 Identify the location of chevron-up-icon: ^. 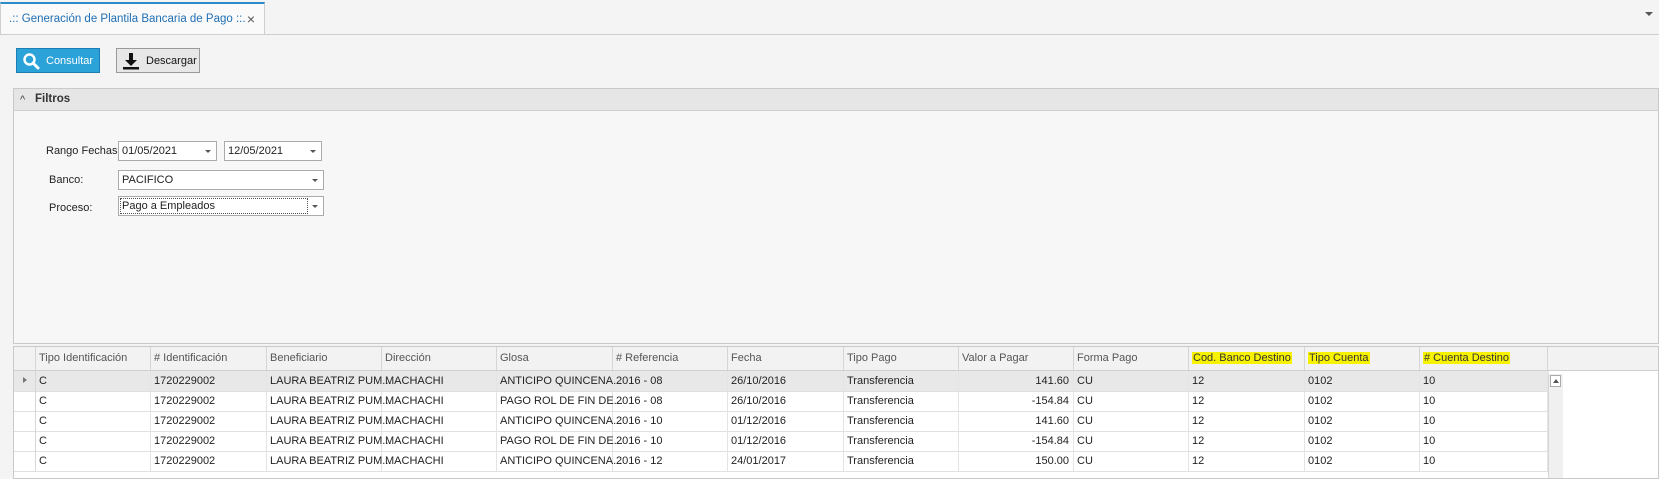
(22, 100).